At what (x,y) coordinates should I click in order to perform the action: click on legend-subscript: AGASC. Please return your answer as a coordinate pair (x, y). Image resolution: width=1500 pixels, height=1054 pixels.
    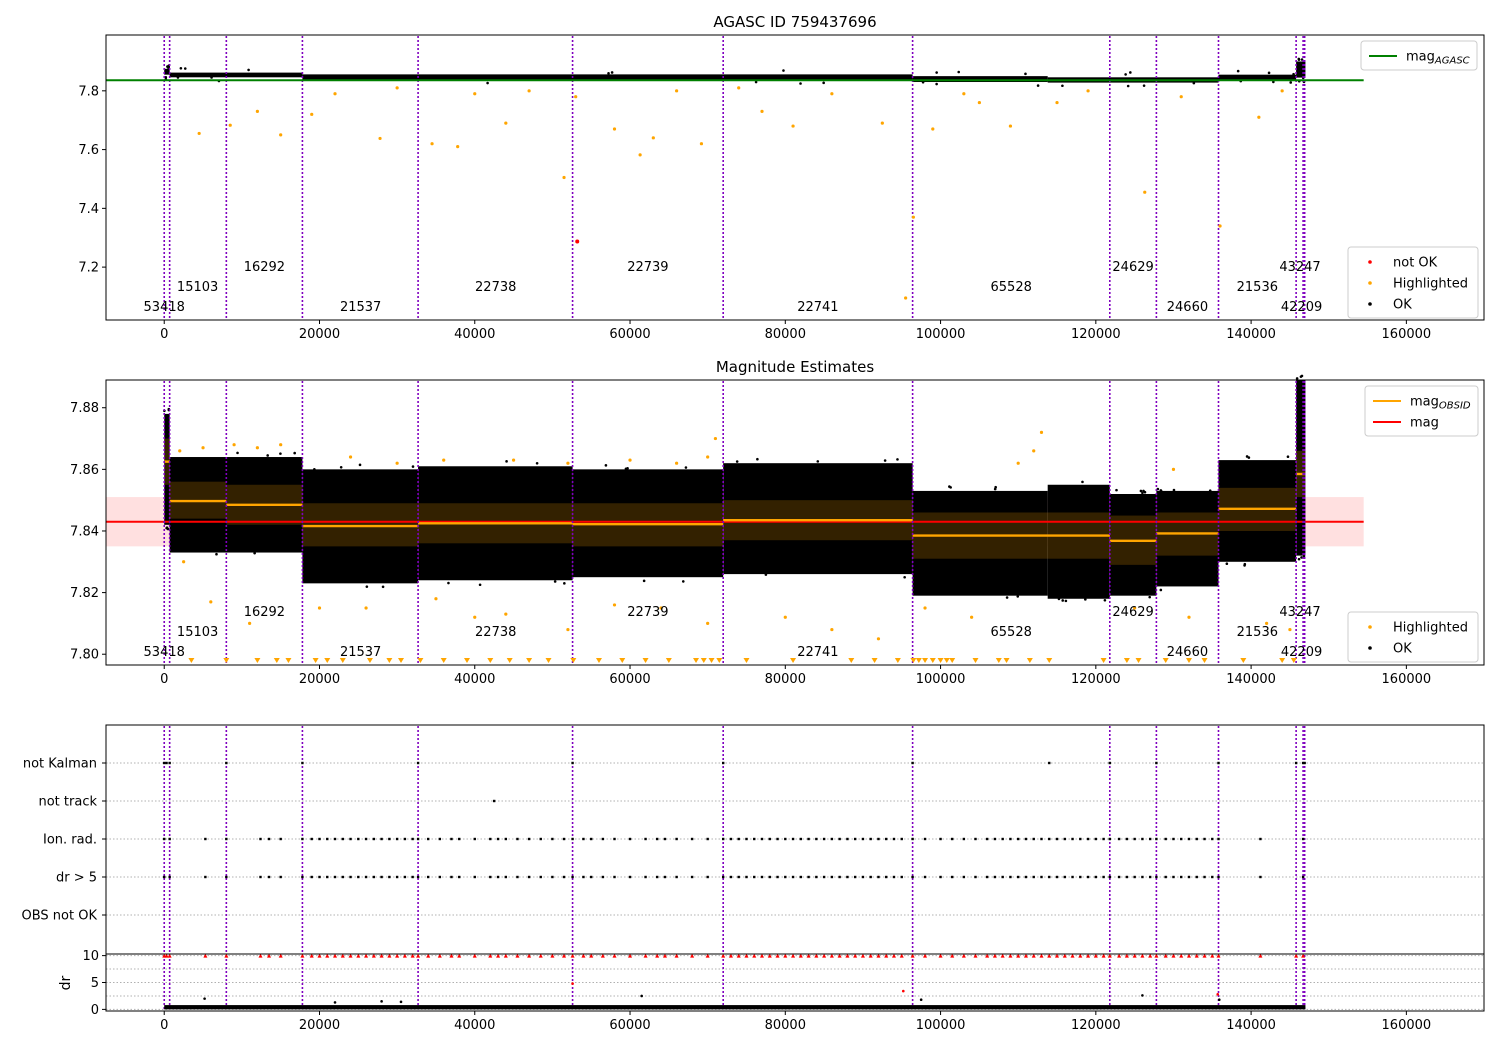
    Looking at the image, I should click on (1452, 61).